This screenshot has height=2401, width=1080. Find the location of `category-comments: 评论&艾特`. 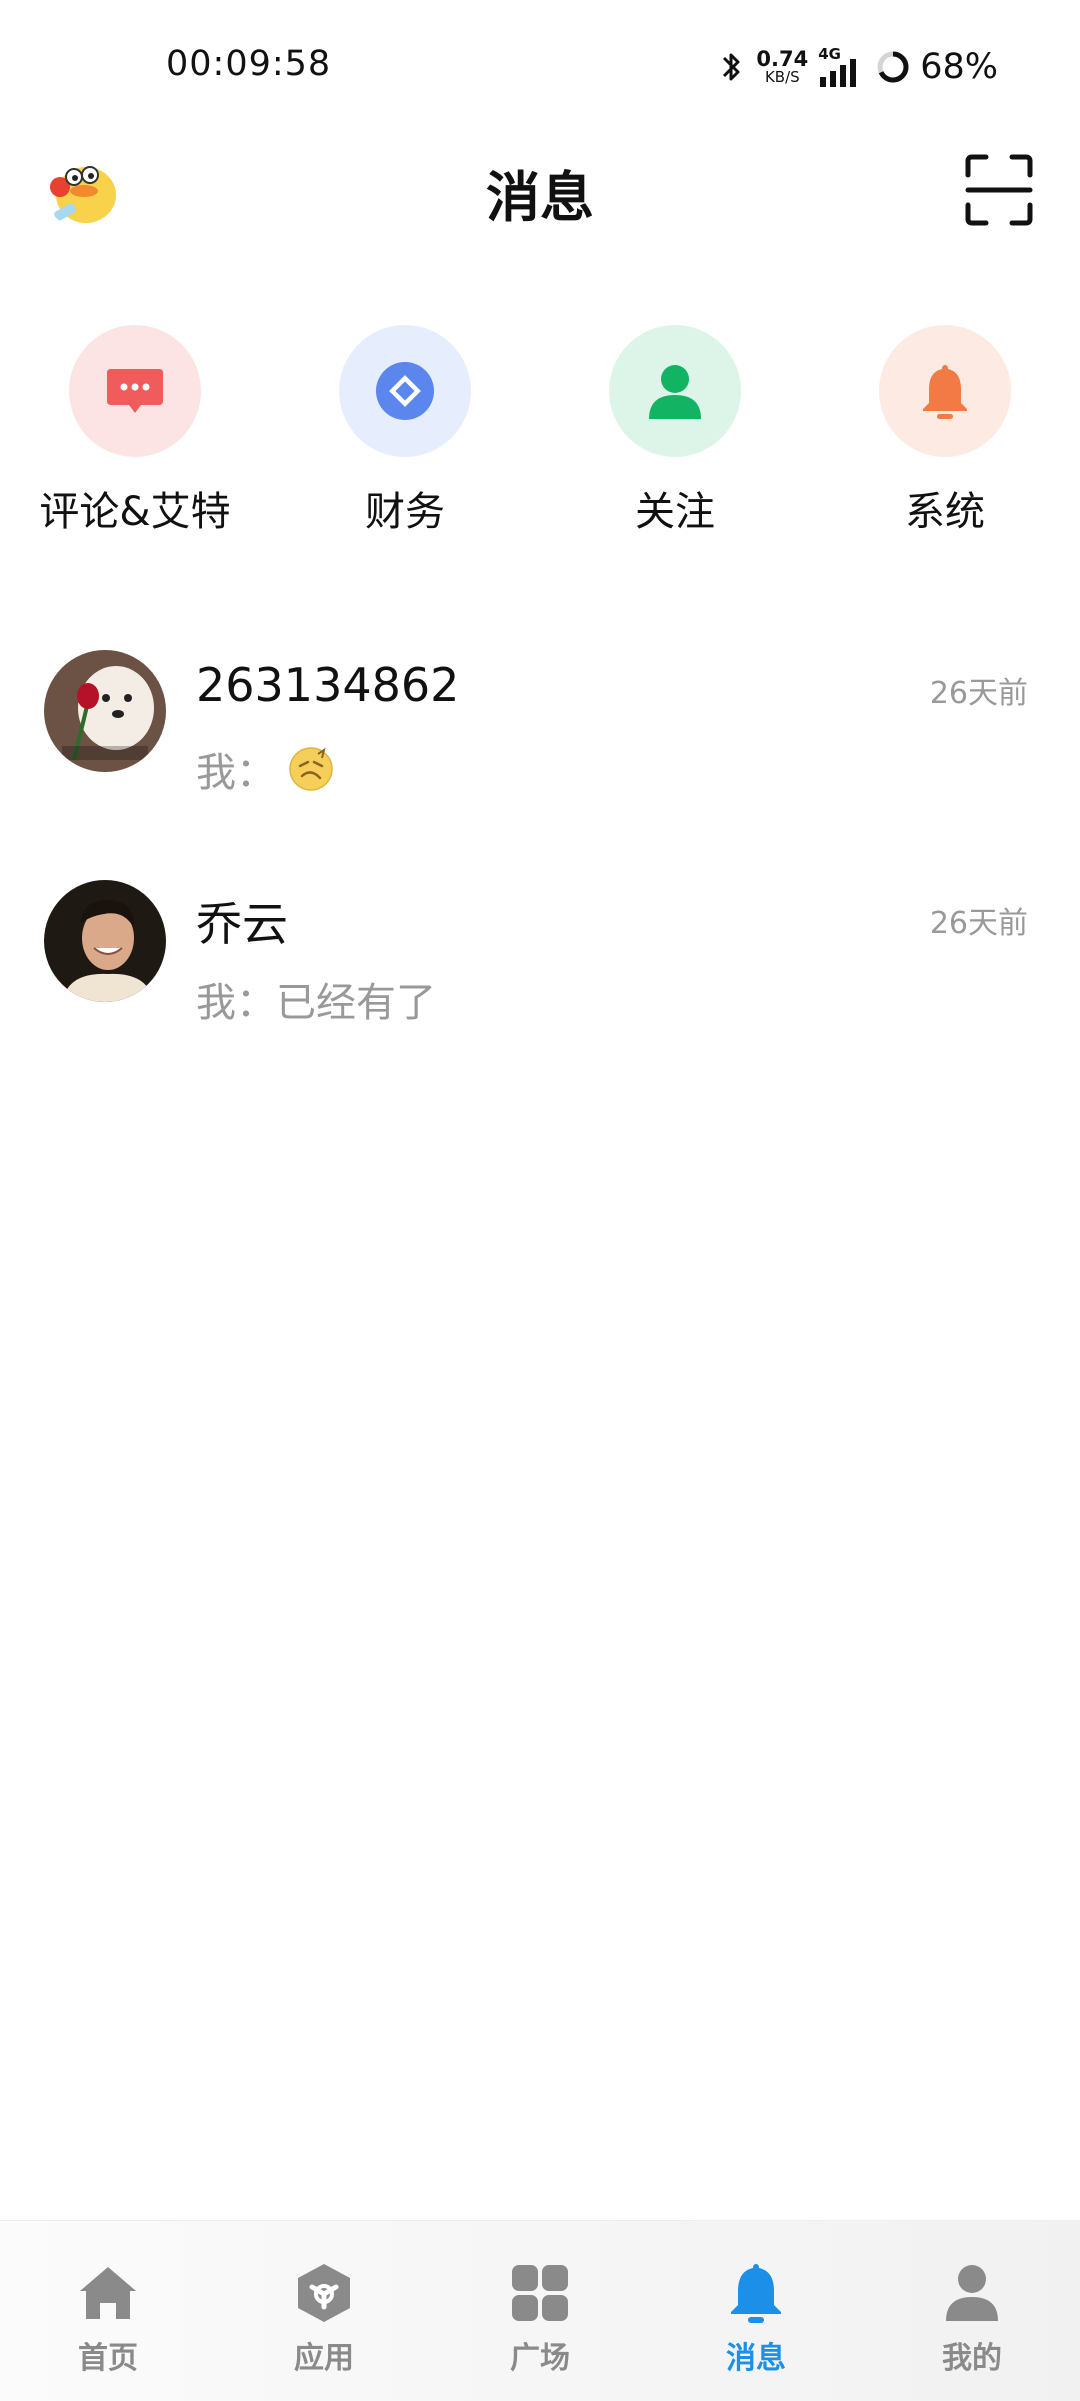

category-comments: 评论&艾特 is located at coordinates (135, 431).